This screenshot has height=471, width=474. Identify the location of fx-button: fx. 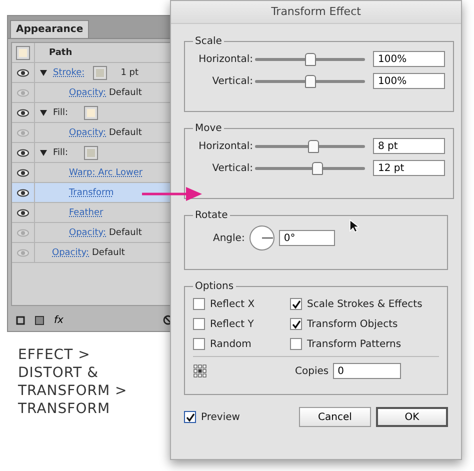
(59, 320).